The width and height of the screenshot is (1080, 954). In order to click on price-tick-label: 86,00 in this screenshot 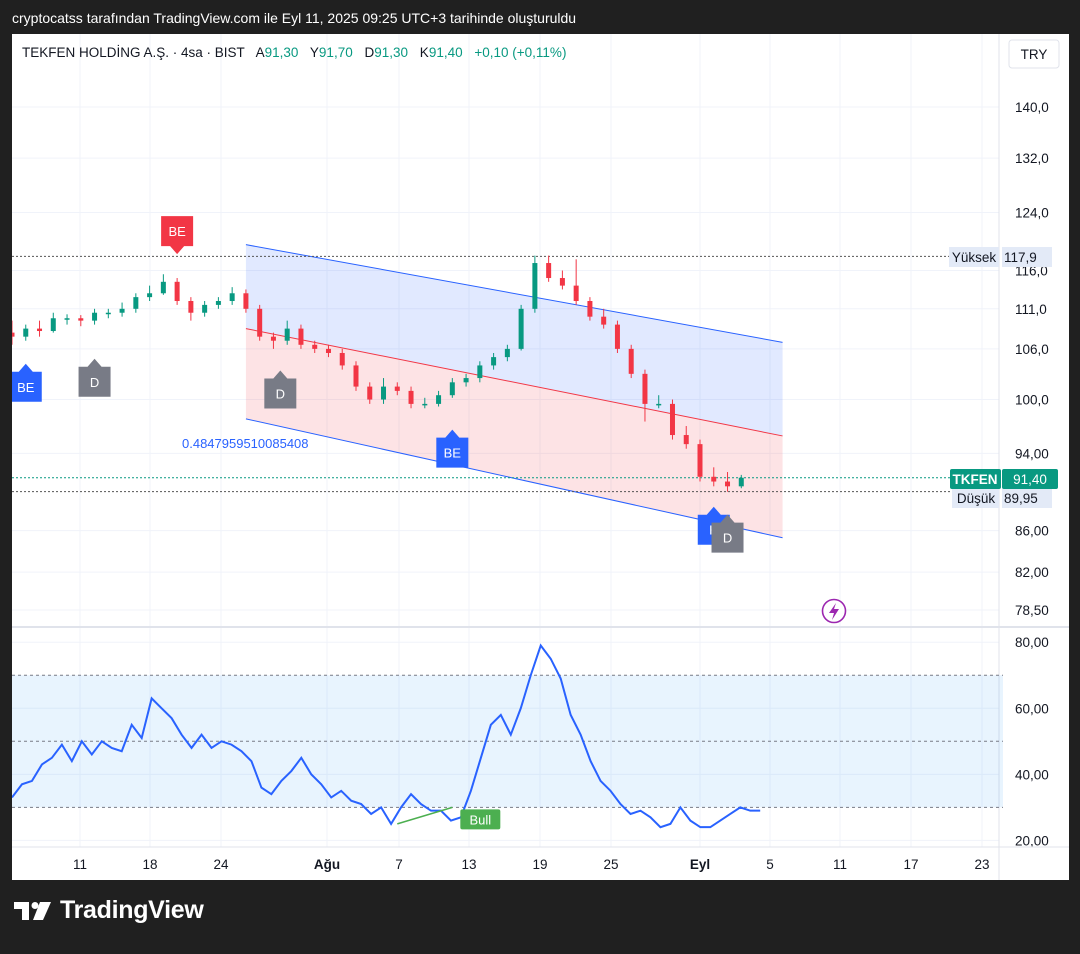, I will do `click(1032, 531)`.